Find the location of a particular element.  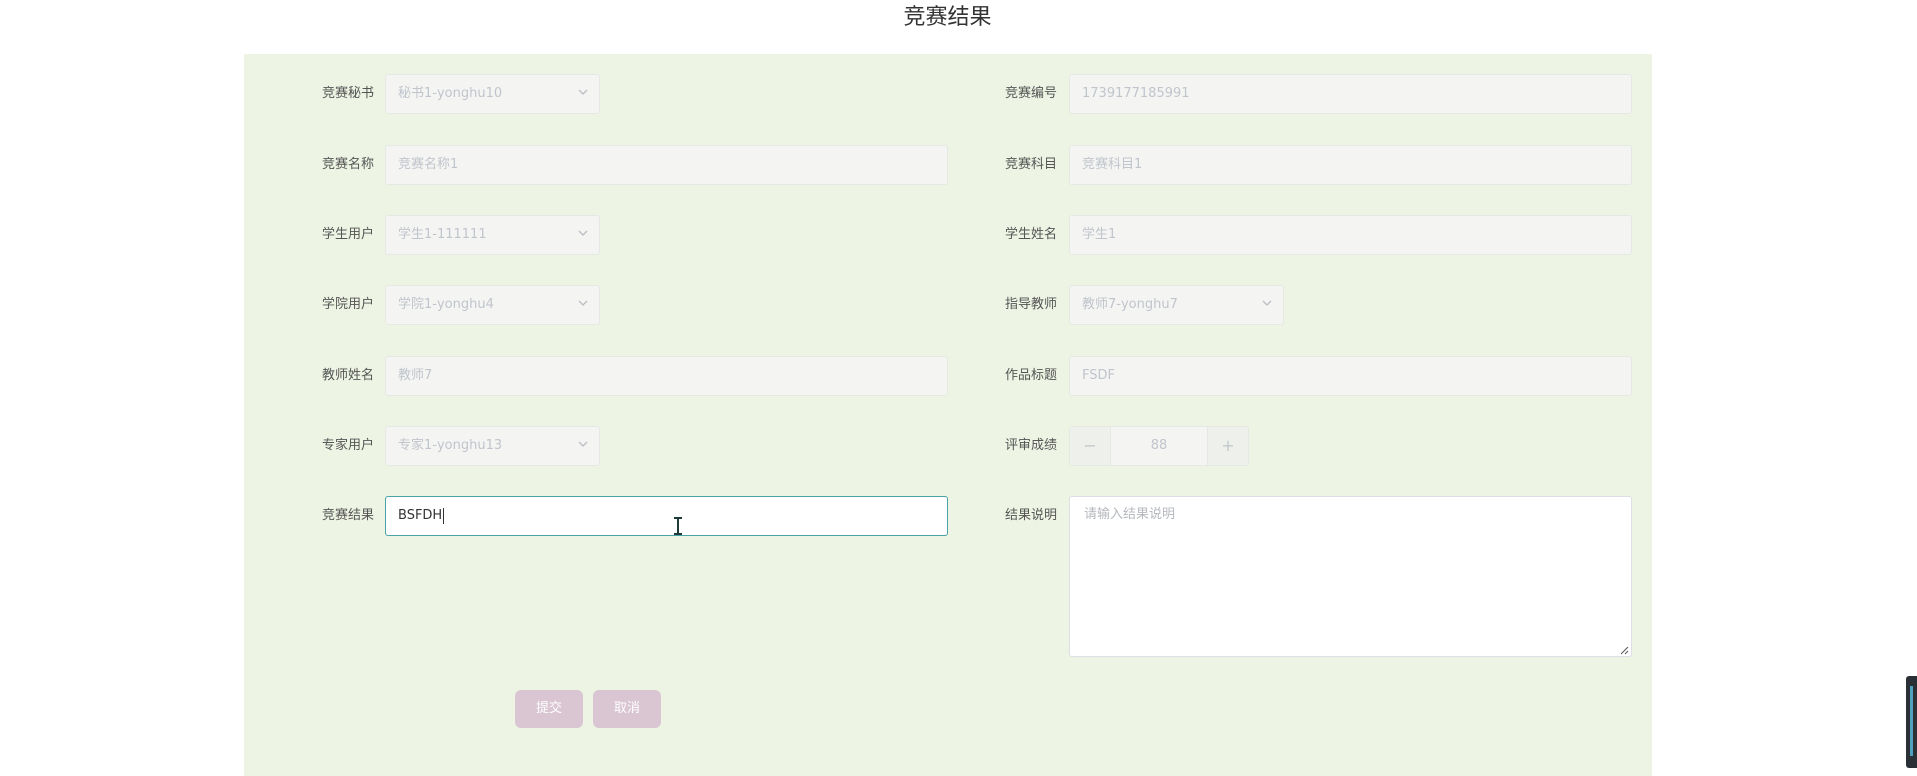

result-input: BSFDH is located at coordinates (666, 516).